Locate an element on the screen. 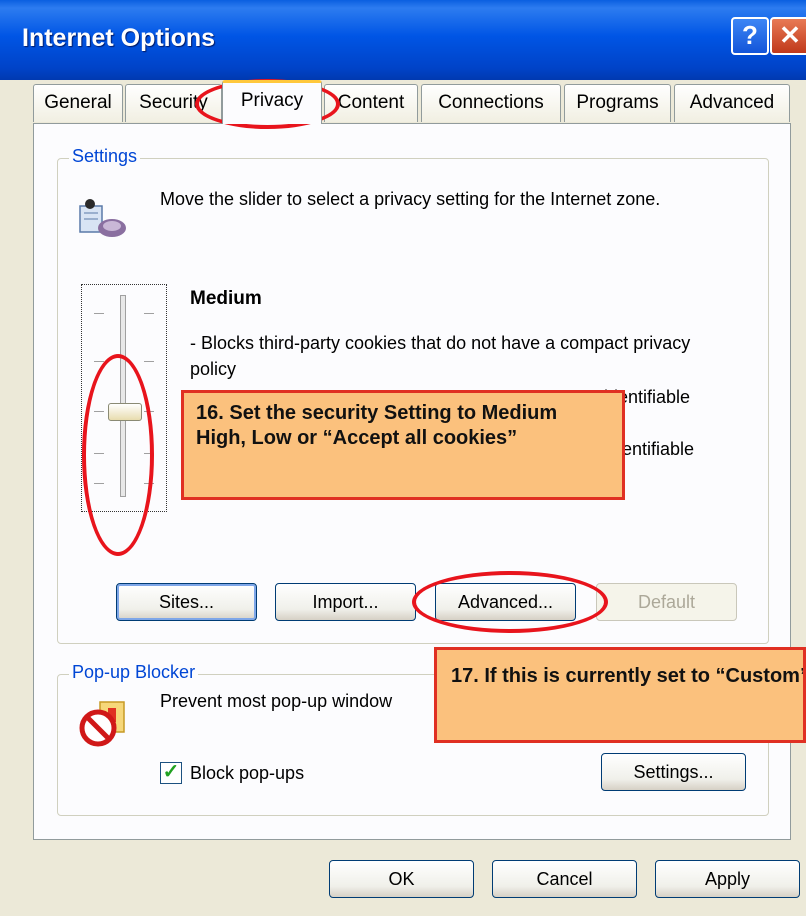 Image resolution: width=806 pixels, height=916 pixels. default-button: Default is located at coordinates (666, 602).